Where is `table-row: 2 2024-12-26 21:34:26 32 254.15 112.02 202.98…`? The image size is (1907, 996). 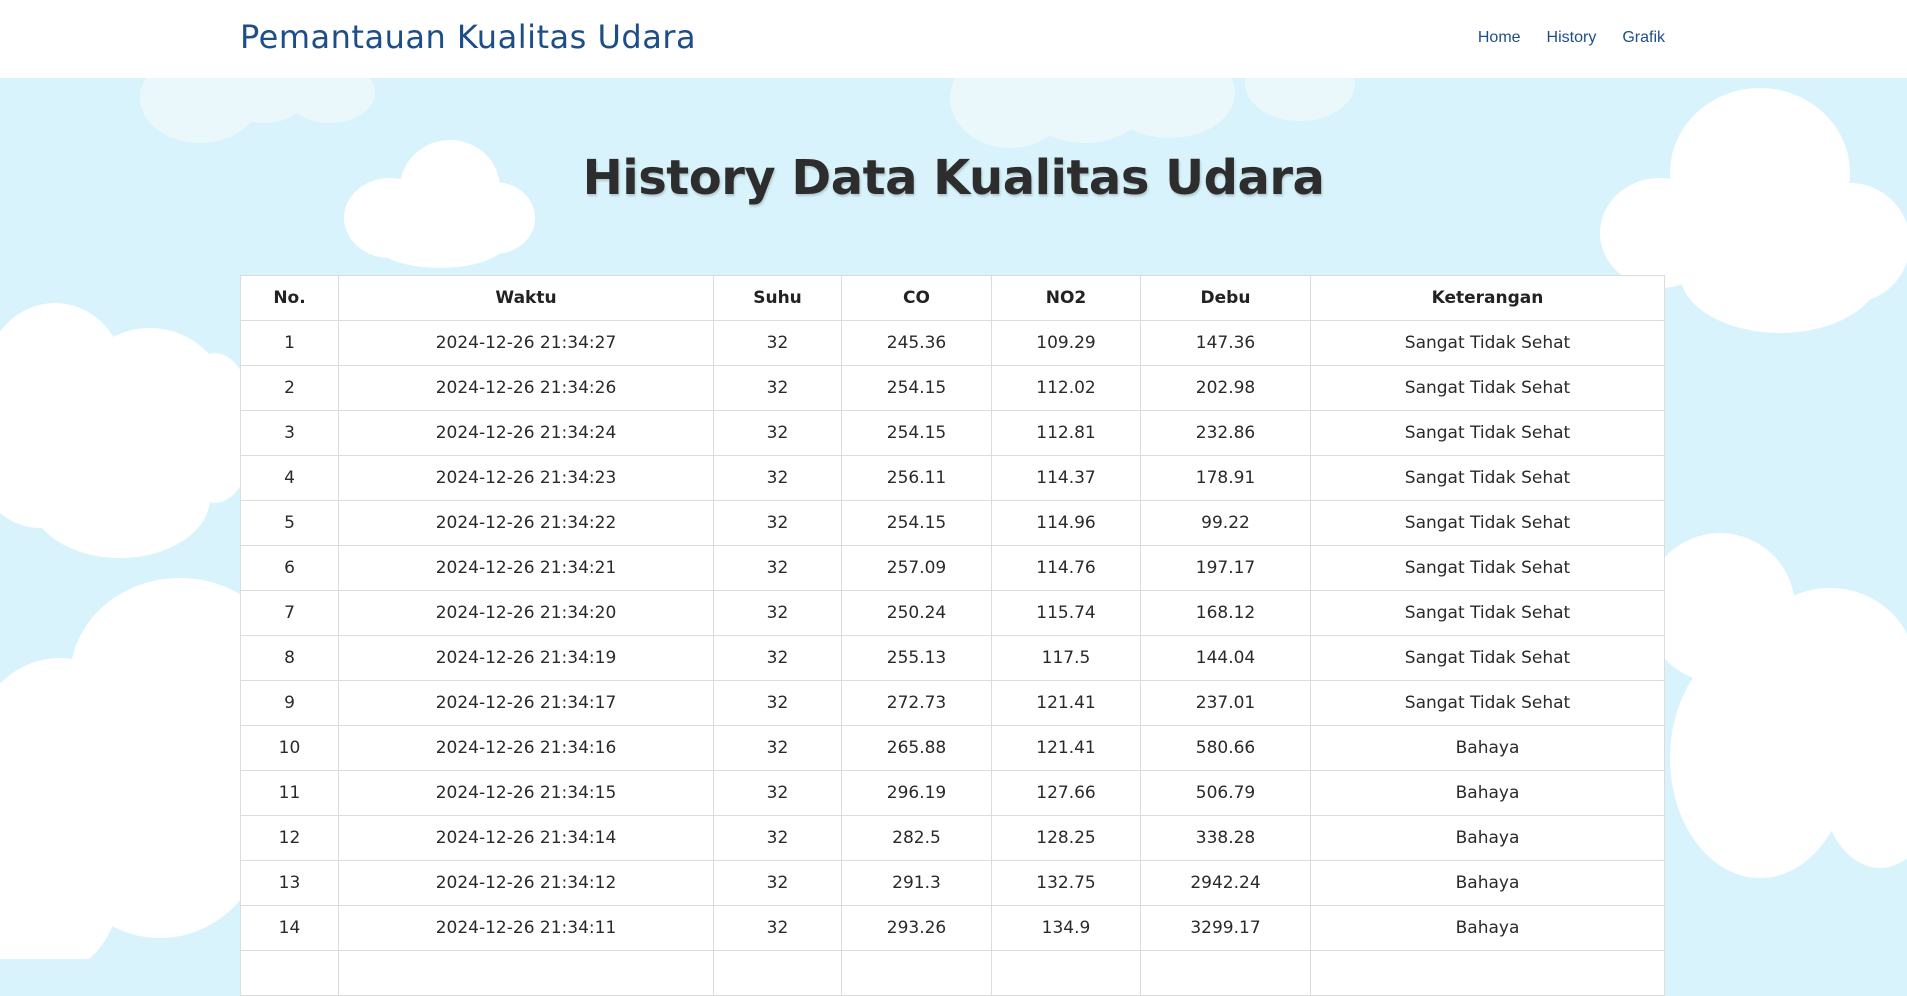 table-row: 2 2024-12-26 21:34:26 32 254.15 112.02 202.98… is located at coordinates (952, 388).